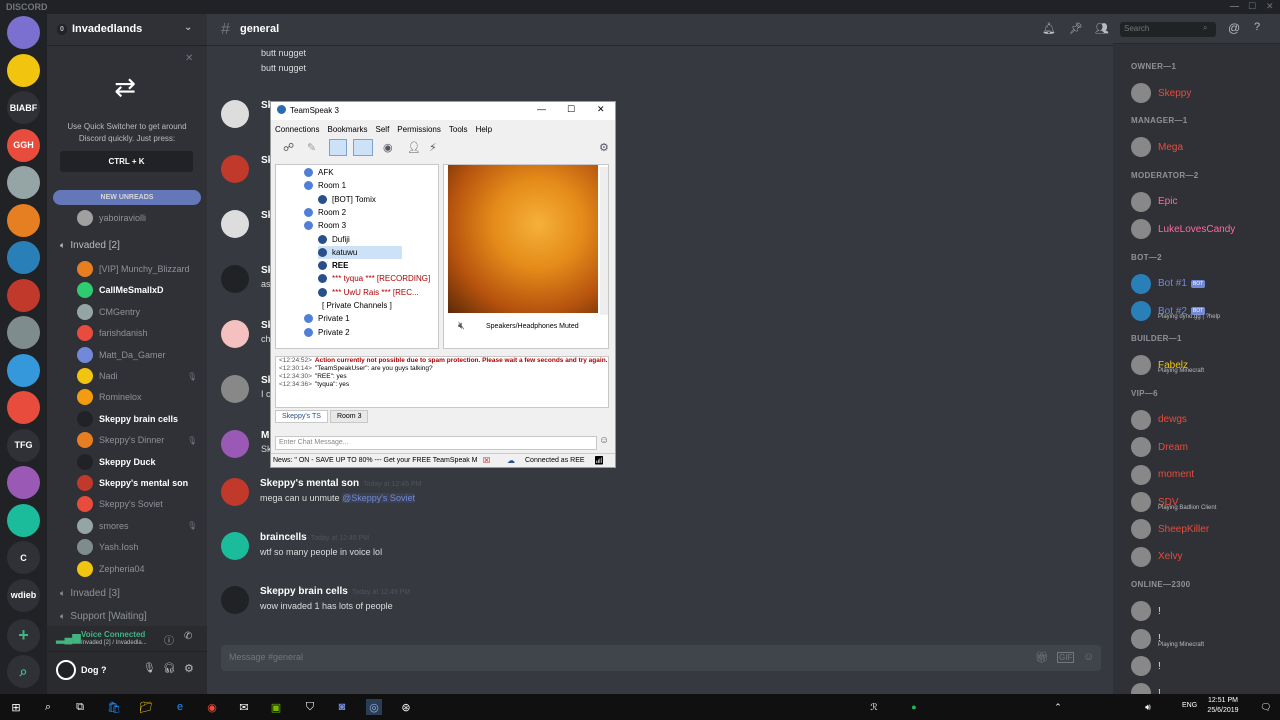 The width and height of the screenshot is (1280, 720). What do you see at coordinates (127, 397) in the screenshot?
I see `voice-user: Rominelox` at bounding box center [127, 397].